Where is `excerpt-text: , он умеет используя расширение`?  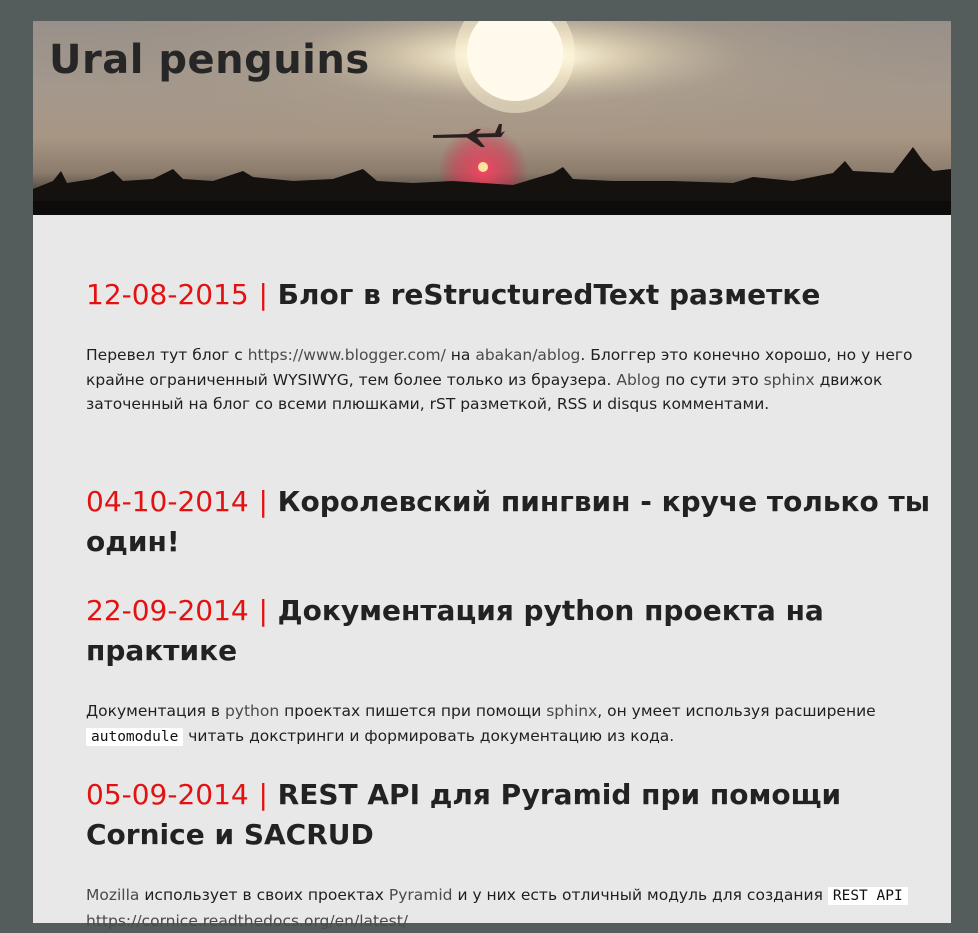
excerpt-text: , он умеет используя расширение is located at coordinates (736, 711).